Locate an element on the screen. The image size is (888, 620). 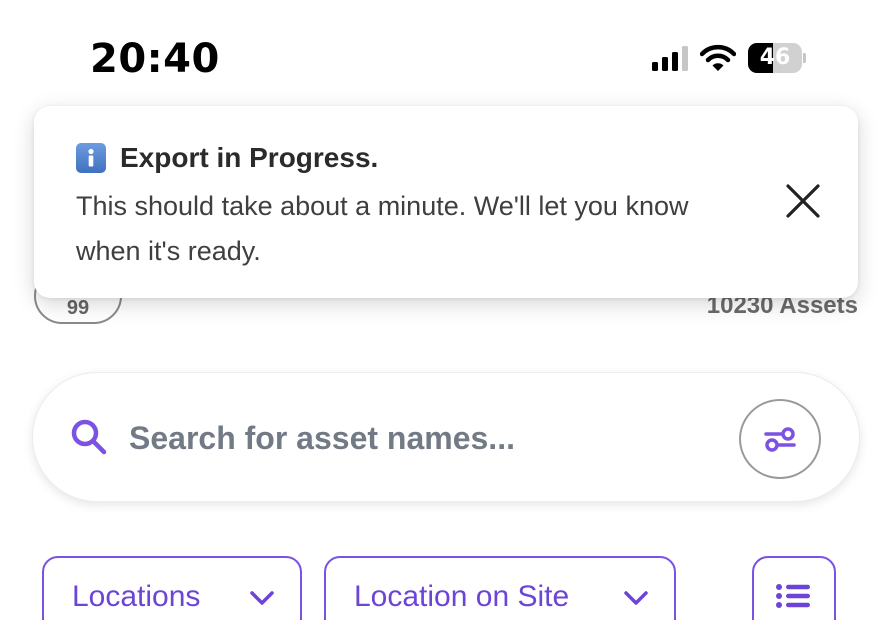
close-icon is located at coordinates (803, 201).